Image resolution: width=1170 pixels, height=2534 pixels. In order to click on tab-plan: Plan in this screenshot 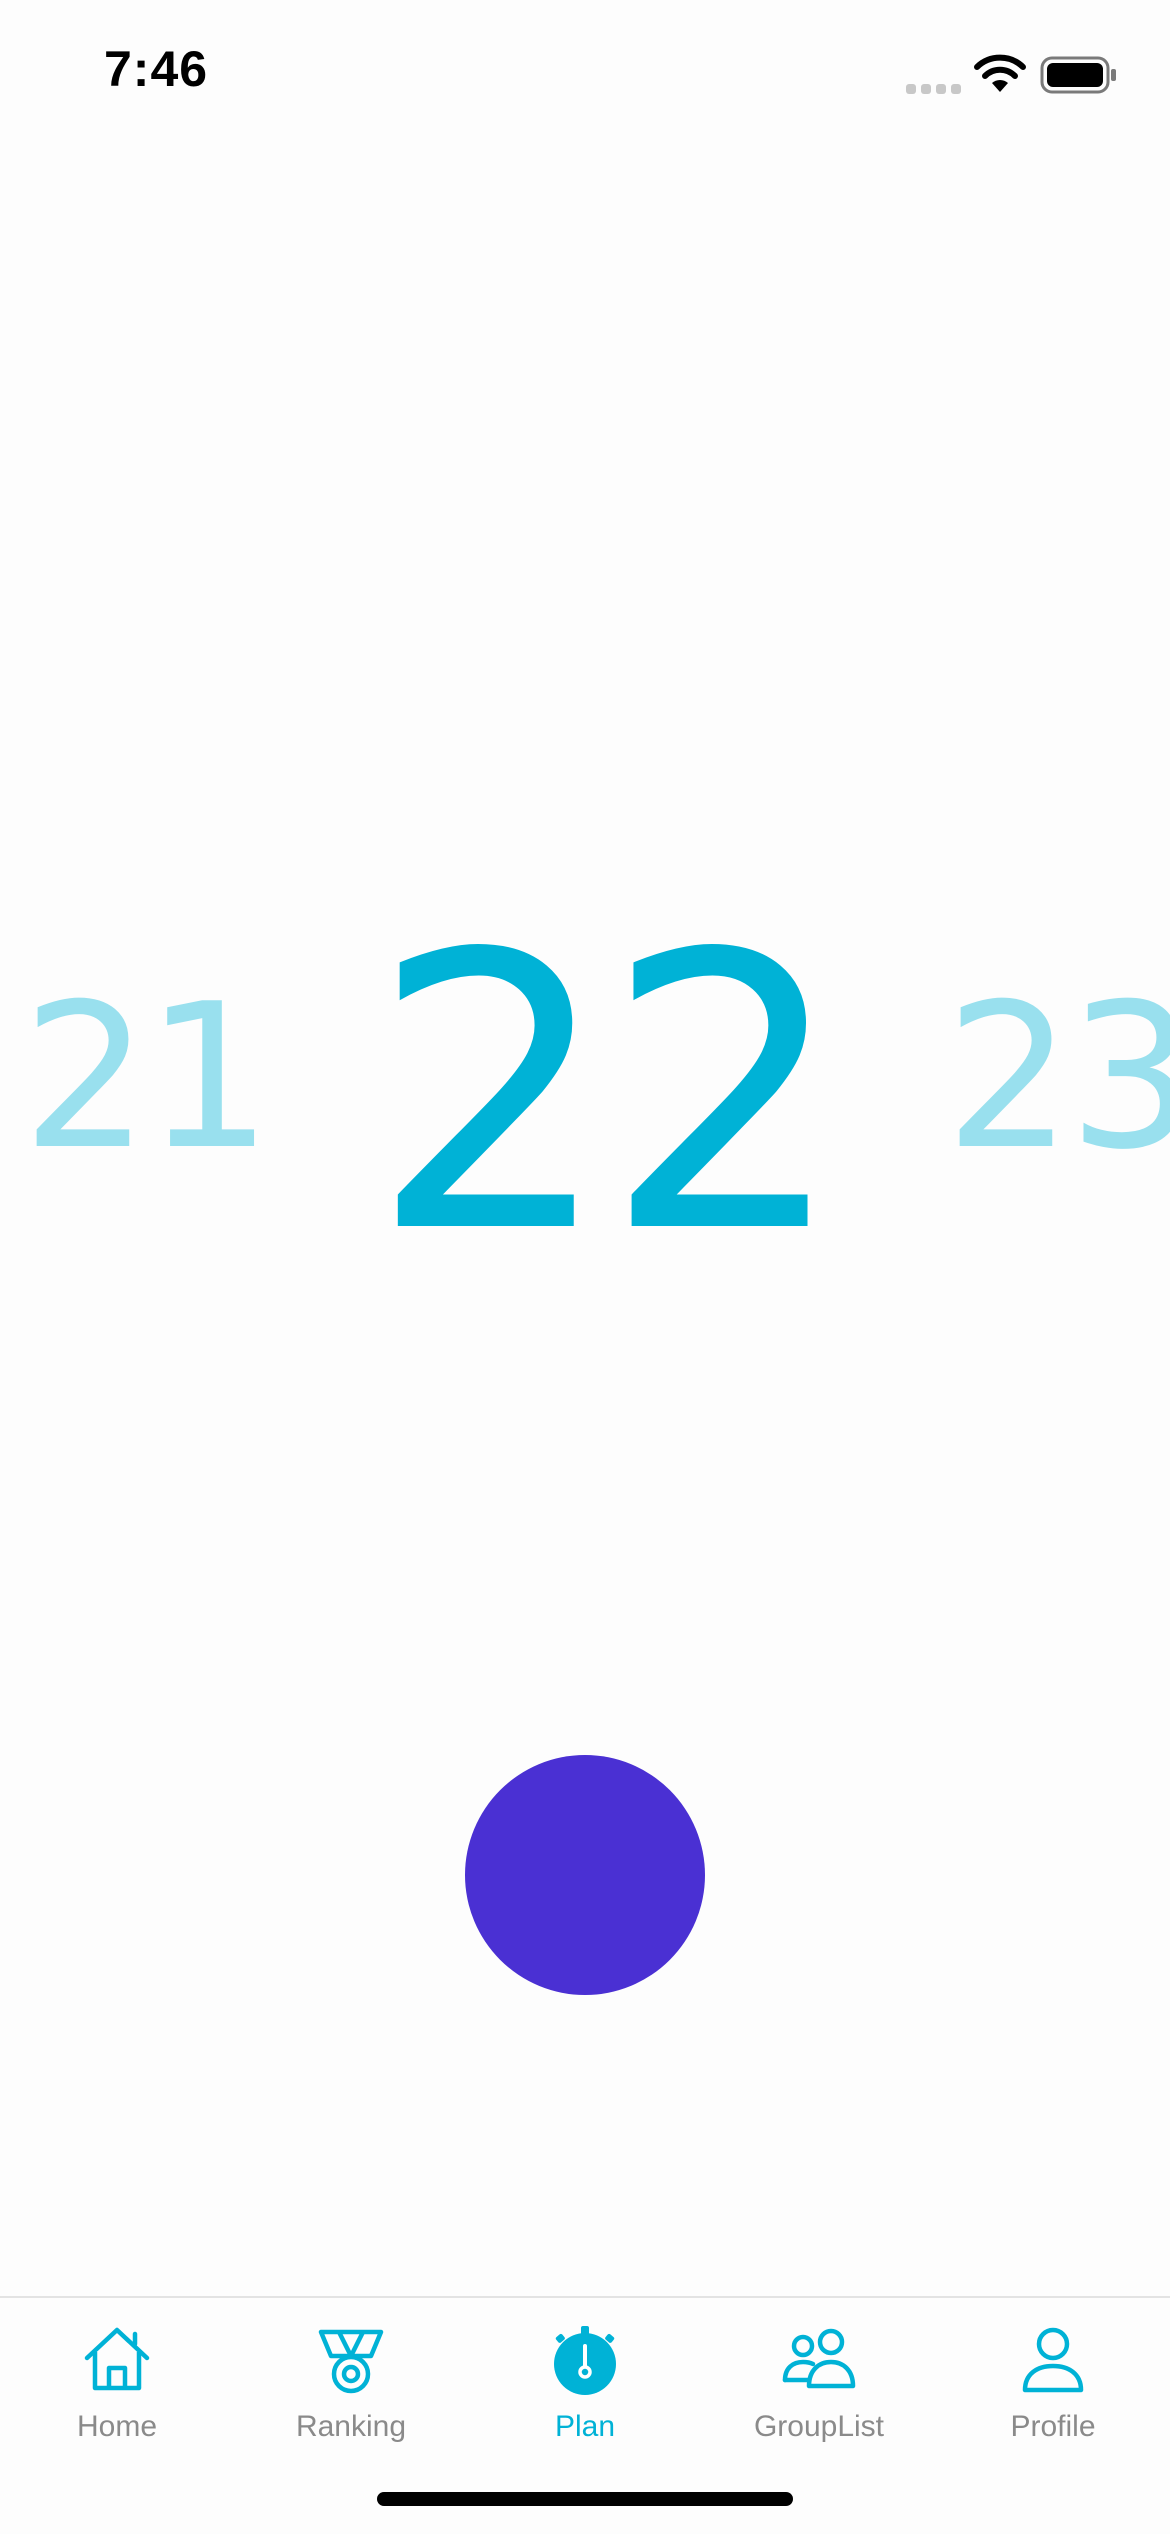, I will do `click(585, 2378)`.